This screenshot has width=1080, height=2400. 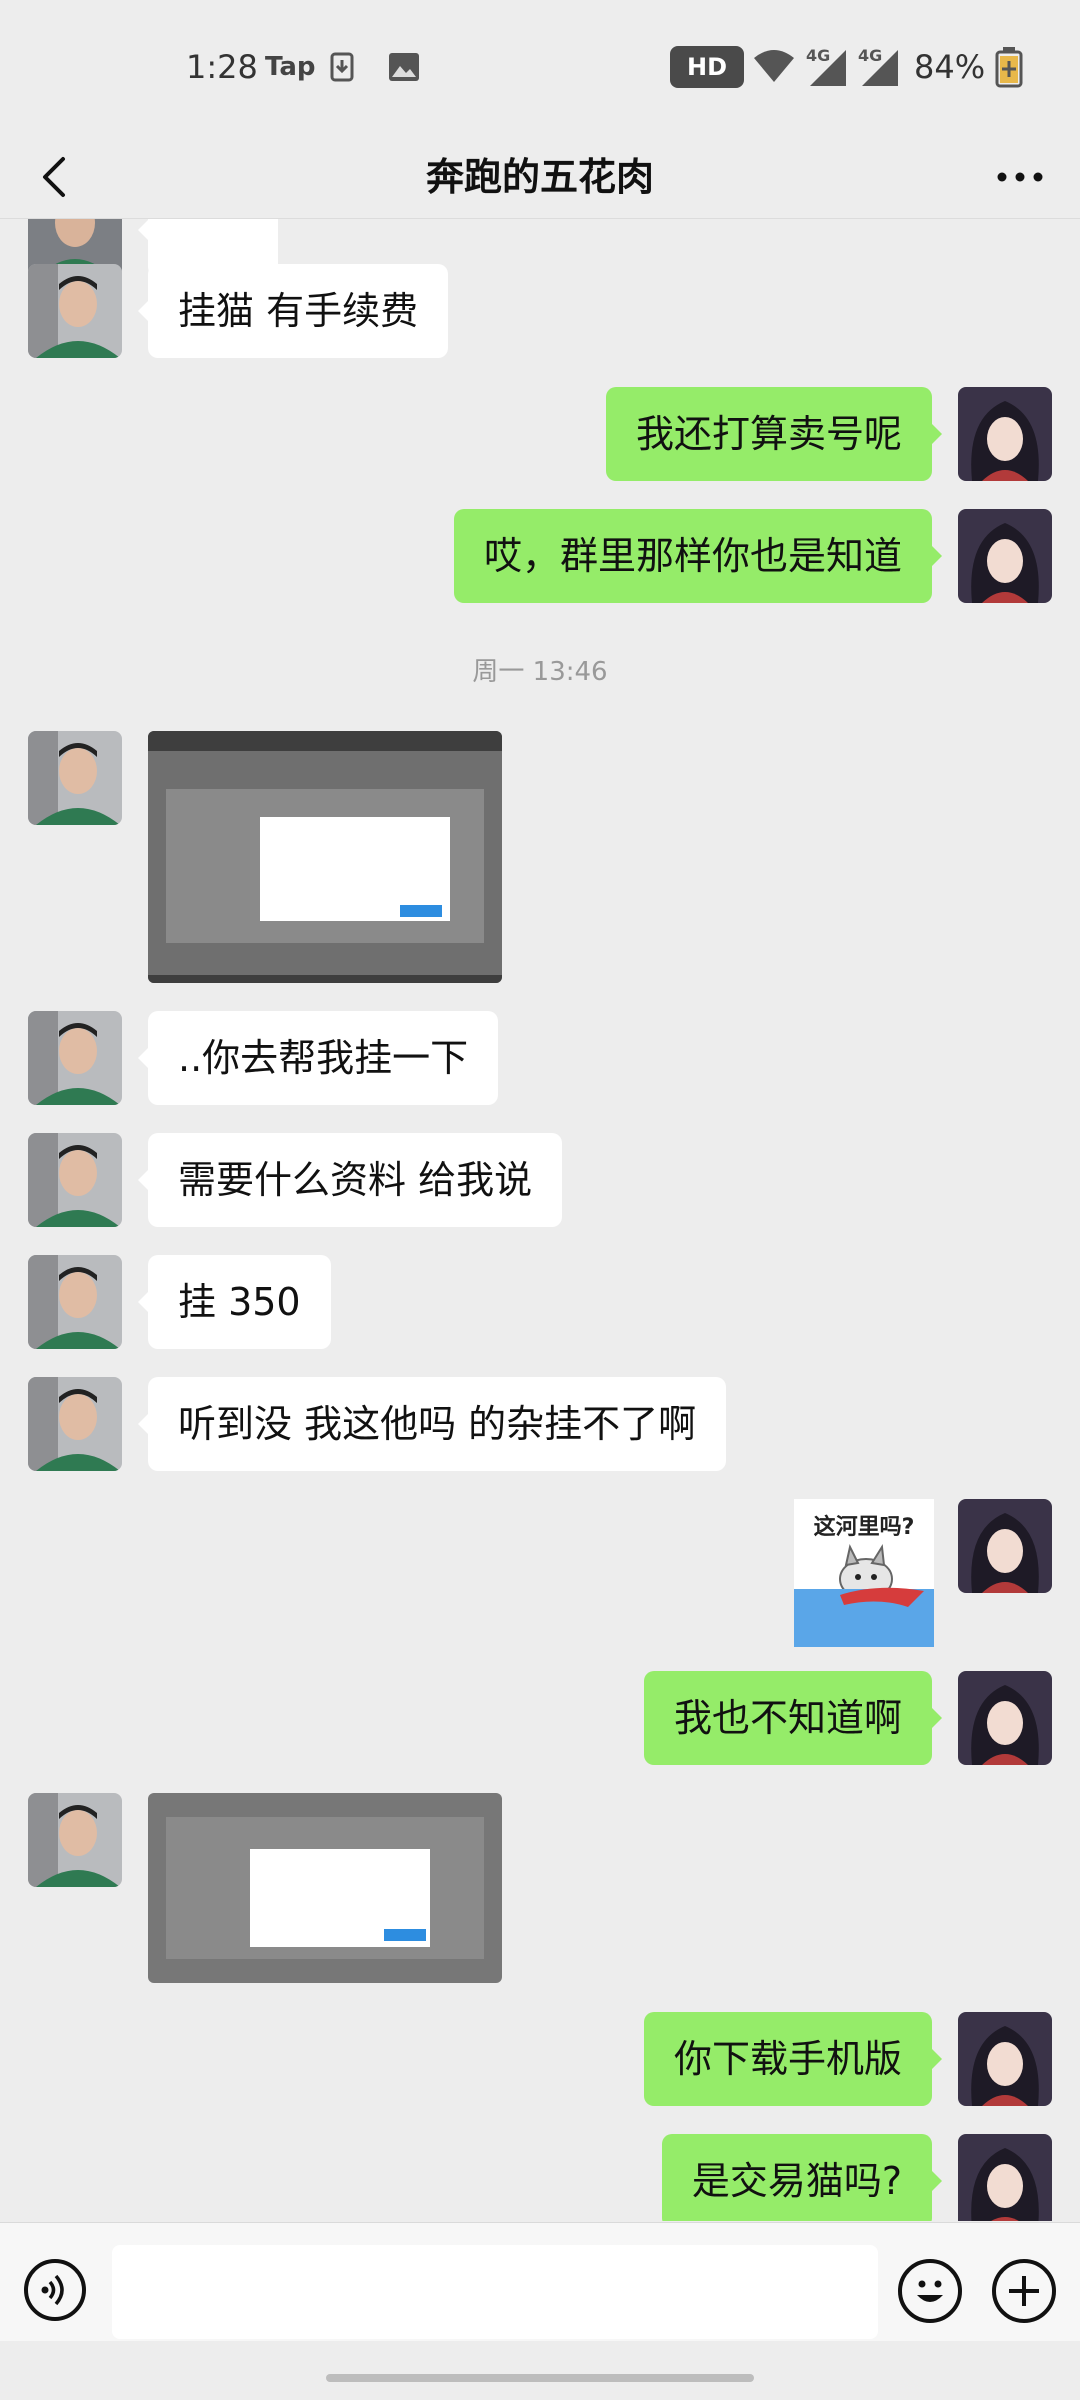 I want to click on message-bubble: 挂猫 有手续费, so click(x=293, y=311).